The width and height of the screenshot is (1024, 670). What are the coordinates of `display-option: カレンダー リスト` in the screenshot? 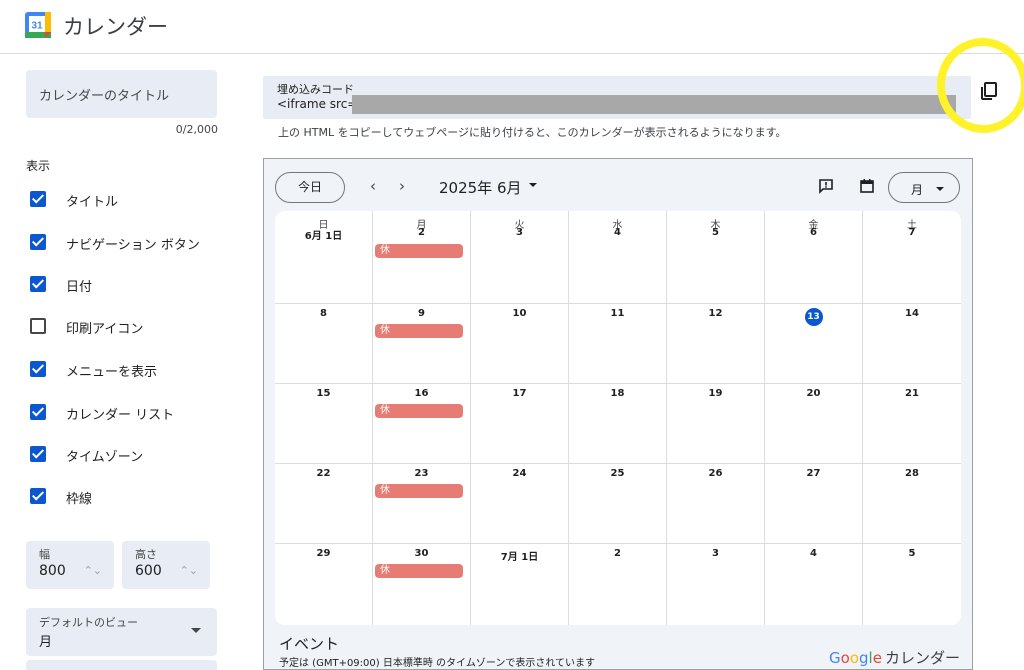 It's located at (130, 413).